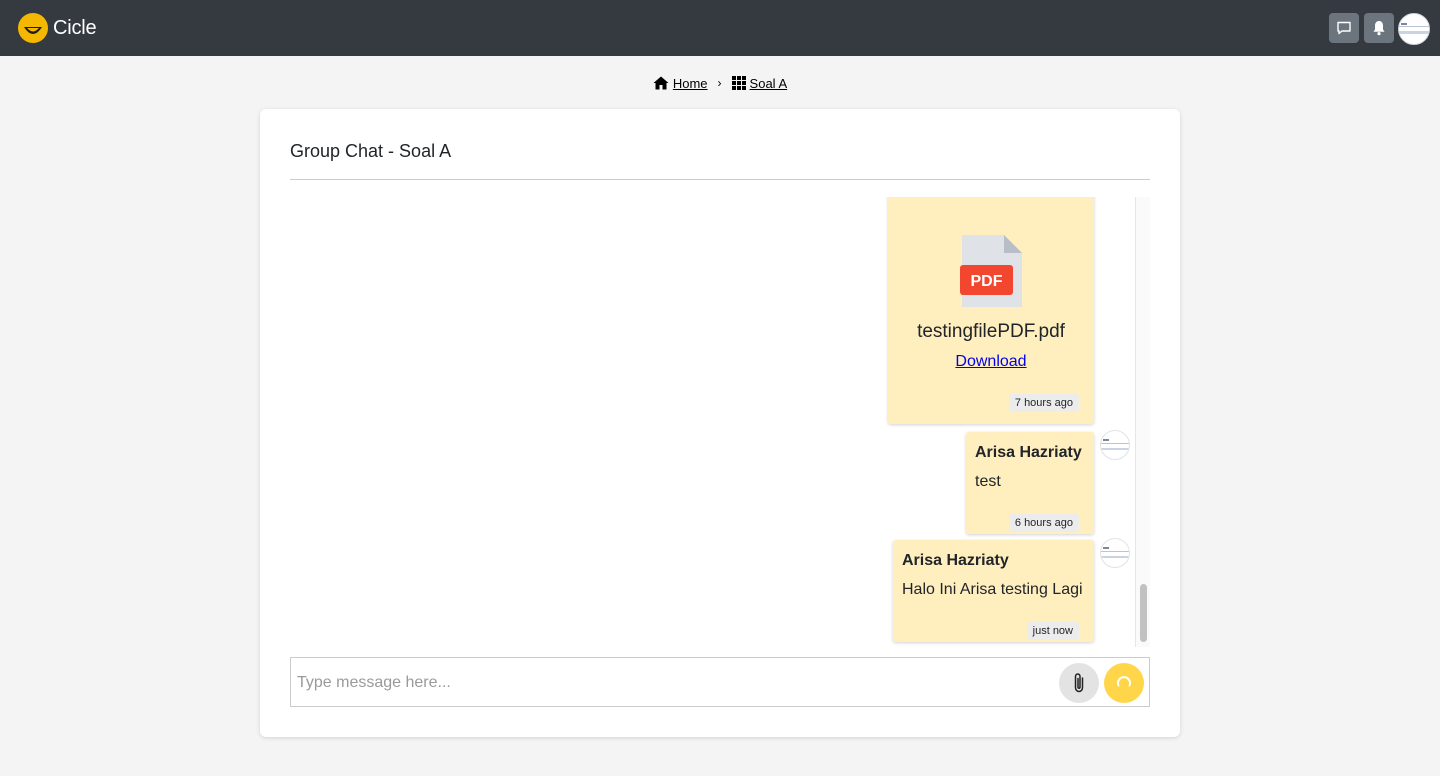  Describe the element at coordinates (690, 83) in the screenshot. I see `breadcrumb-home-label: Home` at that location.